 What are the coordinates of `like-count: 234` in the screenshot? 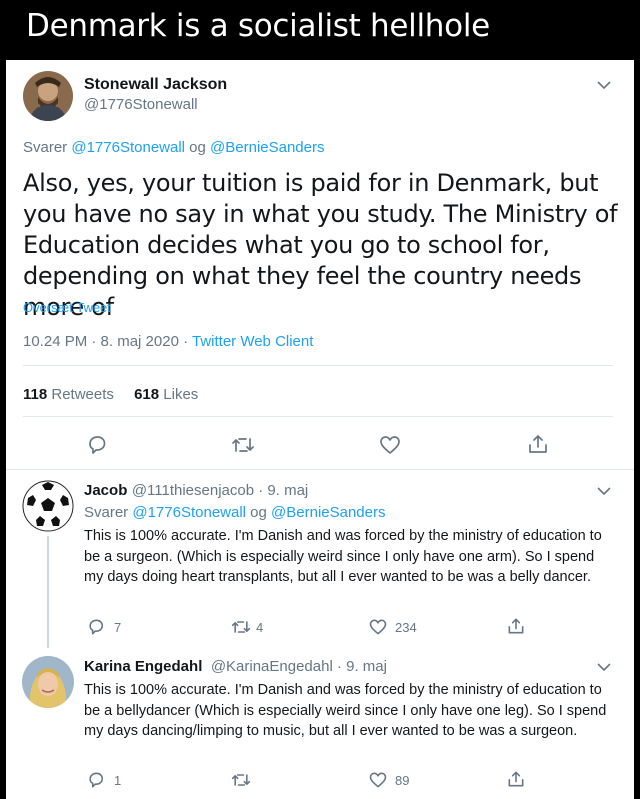 It's located at (406, 627).